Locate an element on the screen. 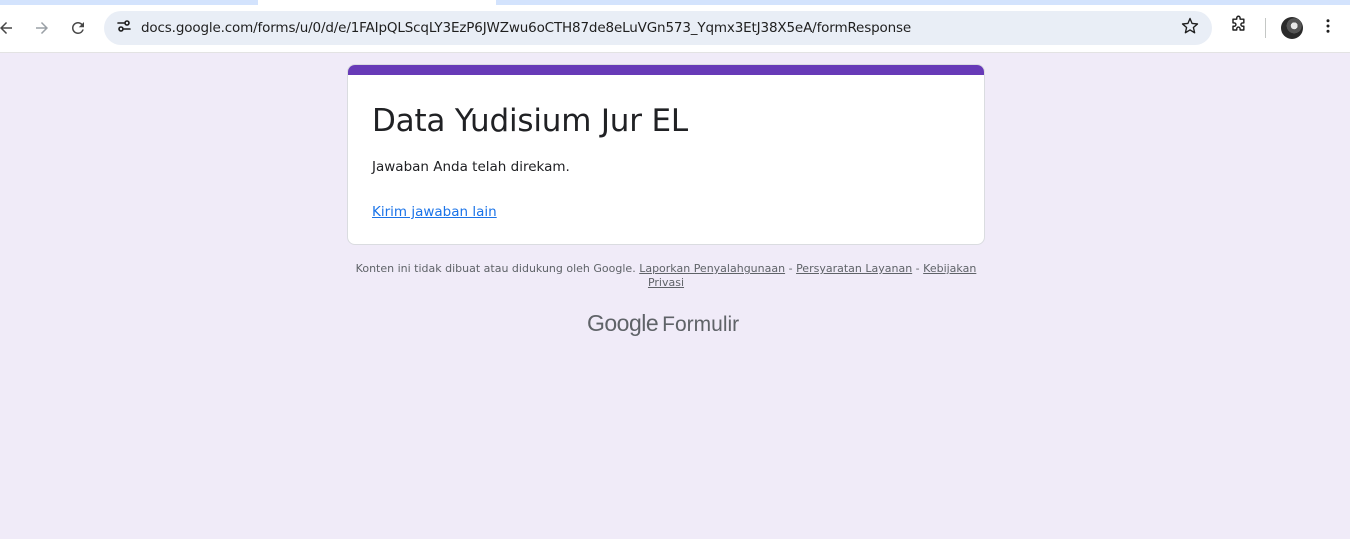 This screenshot has height=539, width=1350. report-abuse-link: Laporkan Penyalahgunaan is located at coordinates (712, 268).